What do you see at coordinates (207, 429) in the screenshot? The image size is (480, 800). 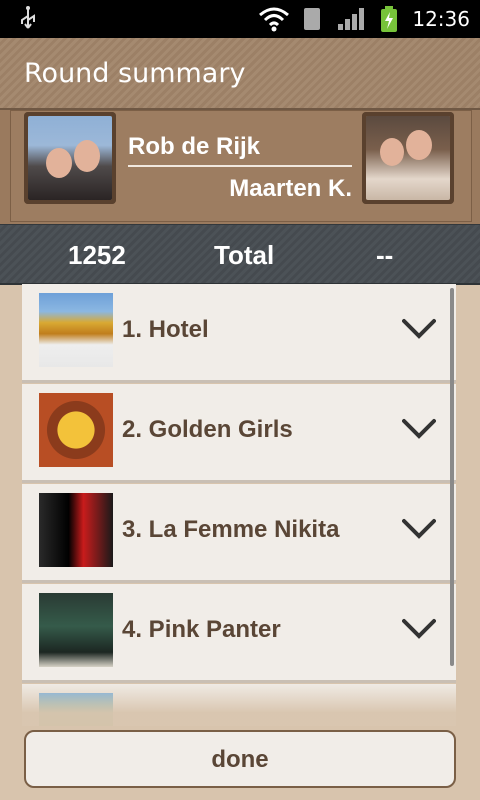 I see `song-title: 2. Golden Girls` at bounding box center [207, 429].